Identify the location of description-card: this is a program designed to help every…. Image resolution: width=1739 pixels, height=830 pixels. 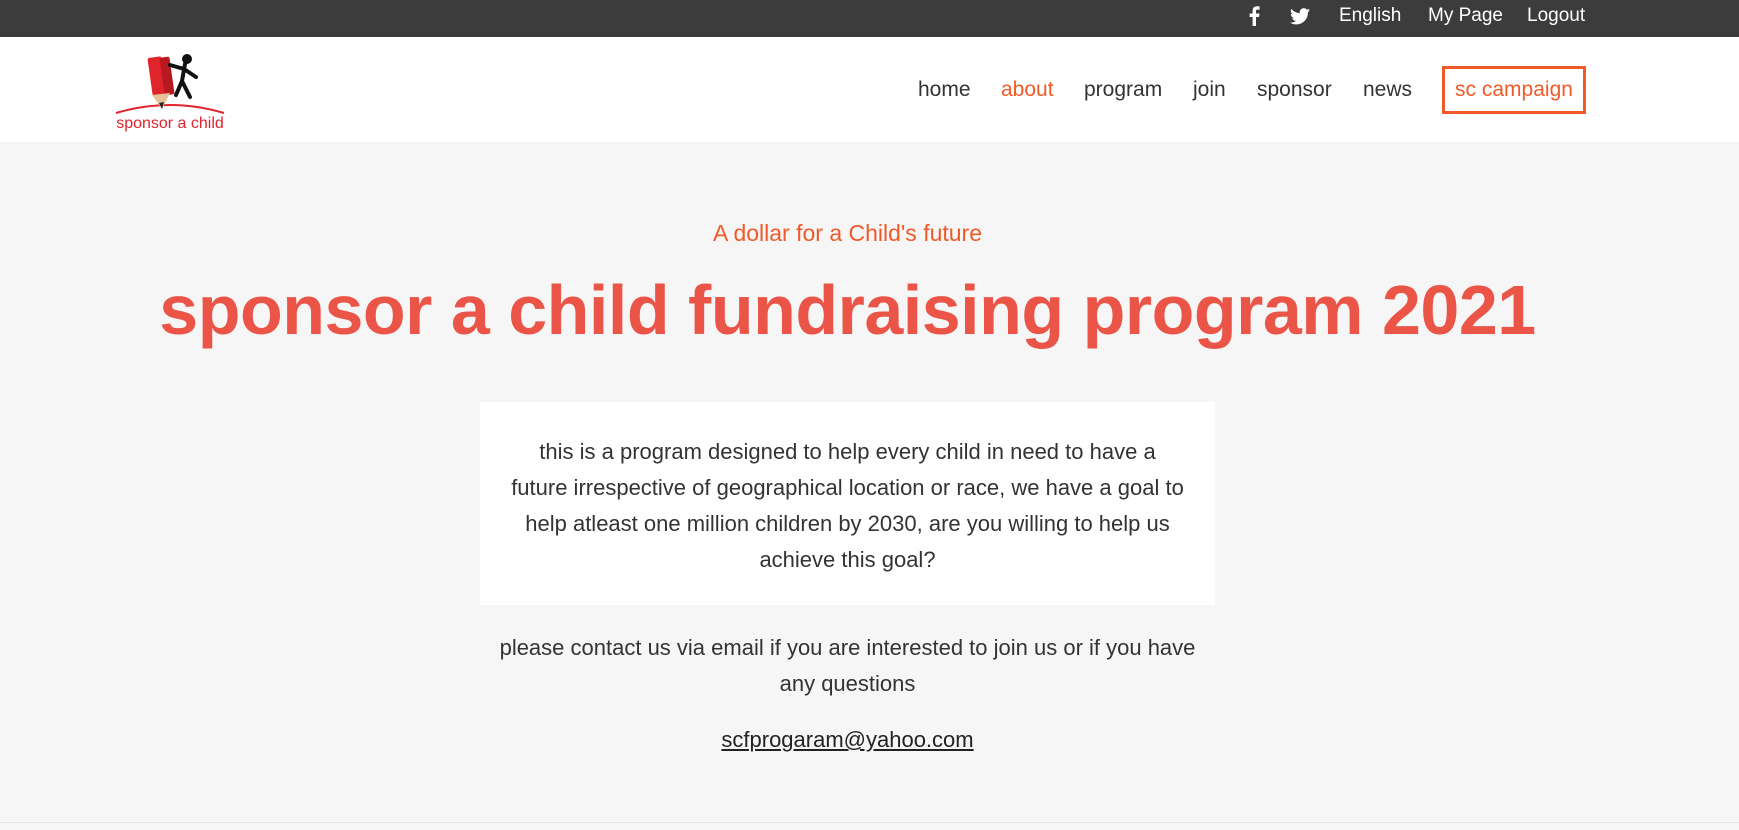
(847, 503).